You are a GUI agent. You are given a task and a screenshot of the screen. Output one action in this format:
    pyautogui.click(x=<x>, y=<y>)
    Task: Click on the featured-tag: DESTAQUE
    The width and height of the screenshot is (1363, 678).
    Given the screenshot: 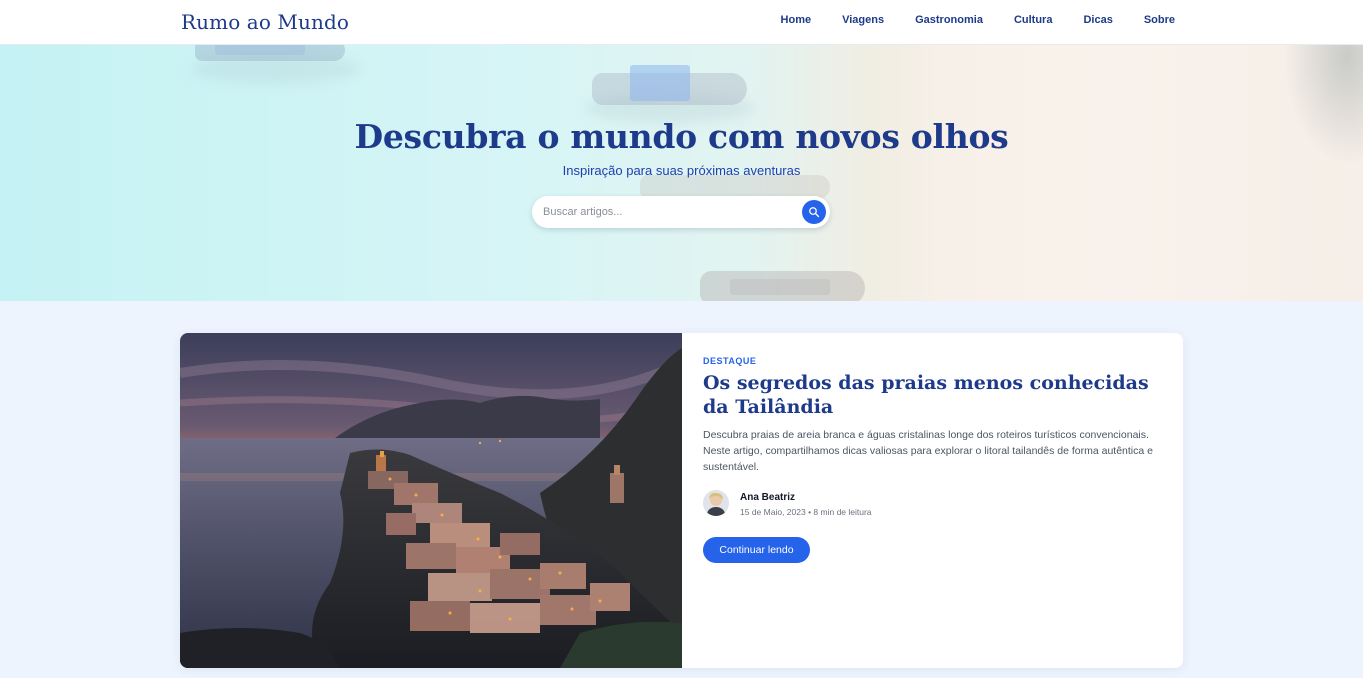 What is the action you would take?
    pyautogui.click(x=730, y=361)
    